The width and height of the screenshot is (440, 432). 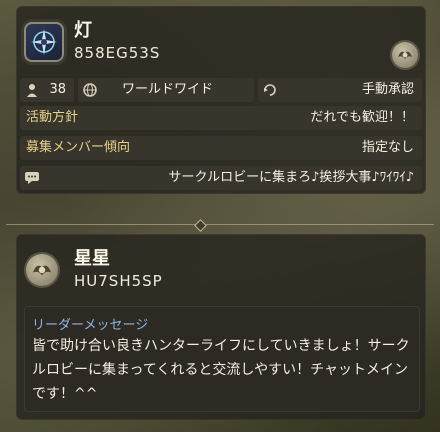 What do you see at coordinates (362, 117) in the screenshot?
I see `policy-value: だれでも歓迎！！` at bounding box center [362, 117].